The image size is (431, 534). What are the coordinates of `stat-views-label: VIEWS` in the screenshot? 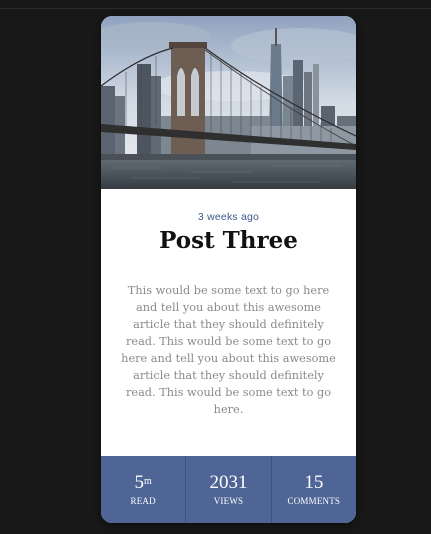 It's located at (228, 501).